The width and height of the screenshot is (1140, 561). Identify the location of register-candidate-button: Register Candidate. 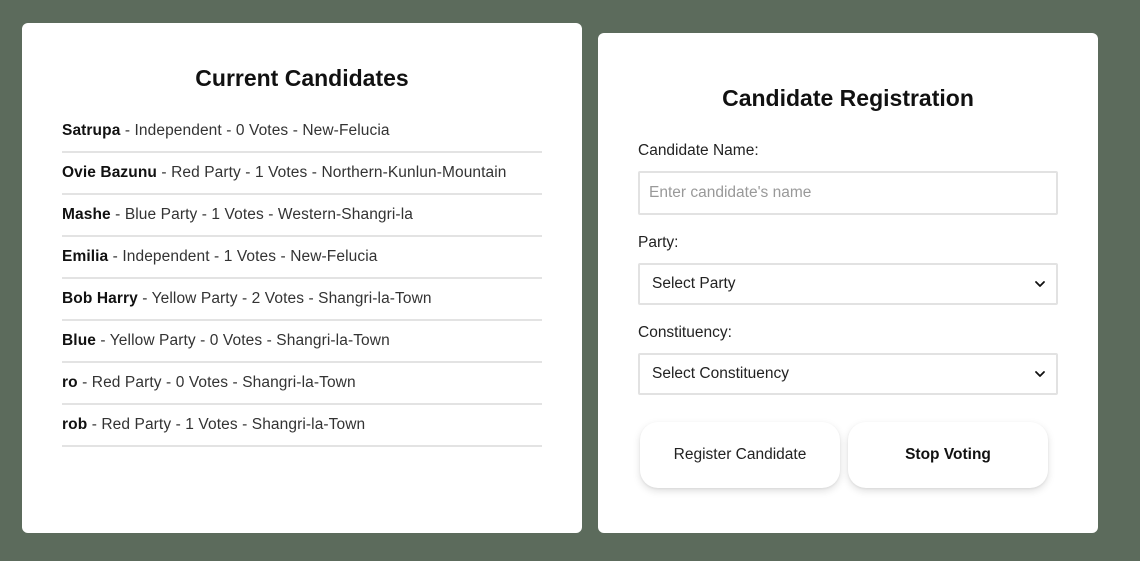
(740, 455).